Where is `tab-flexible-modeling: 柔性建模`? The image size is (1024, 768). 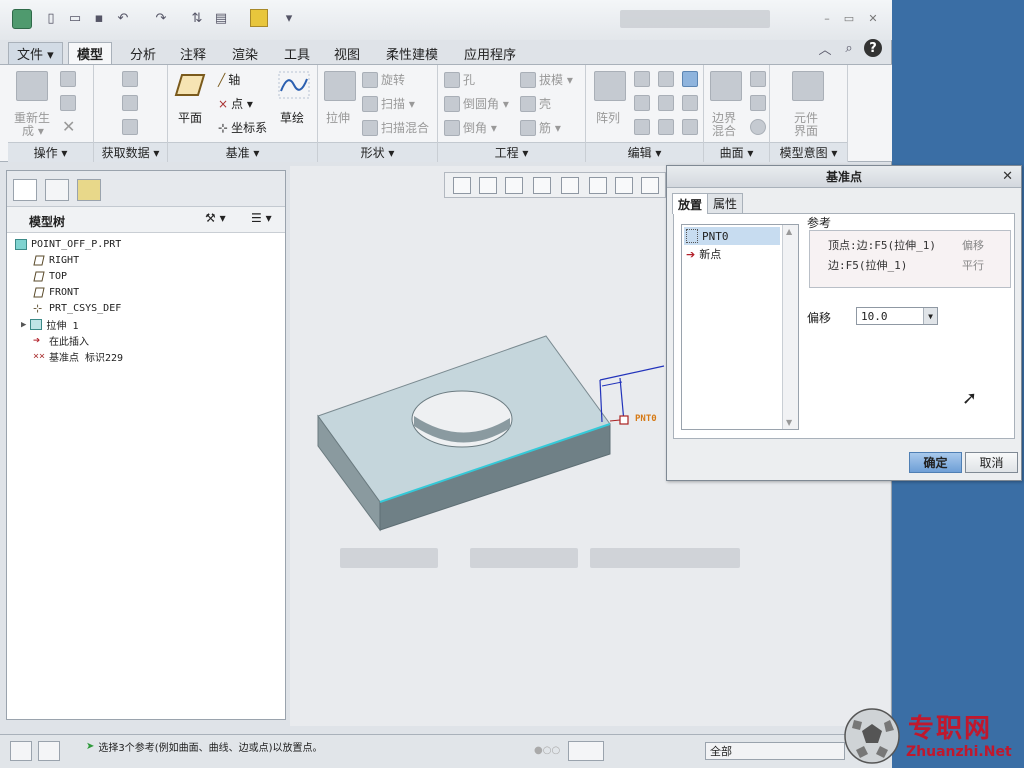 tab-flexible-modeling: 柔性建模 is located at coordinates (412, 53).